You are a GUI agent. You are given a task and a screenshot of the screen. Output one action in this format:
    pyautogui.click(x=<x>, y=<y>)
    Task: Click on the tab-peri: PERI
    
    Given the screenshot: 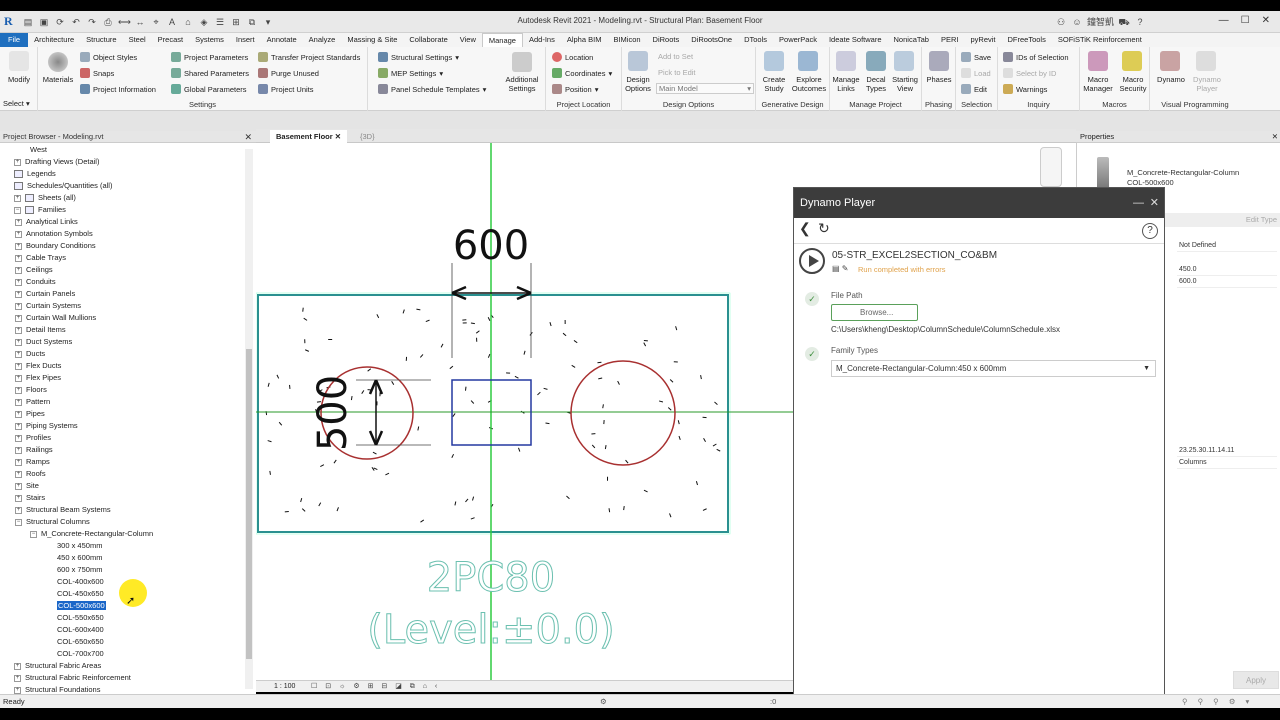 What is the action you would take?
    pyautogui.click(x=950, y=40)
    